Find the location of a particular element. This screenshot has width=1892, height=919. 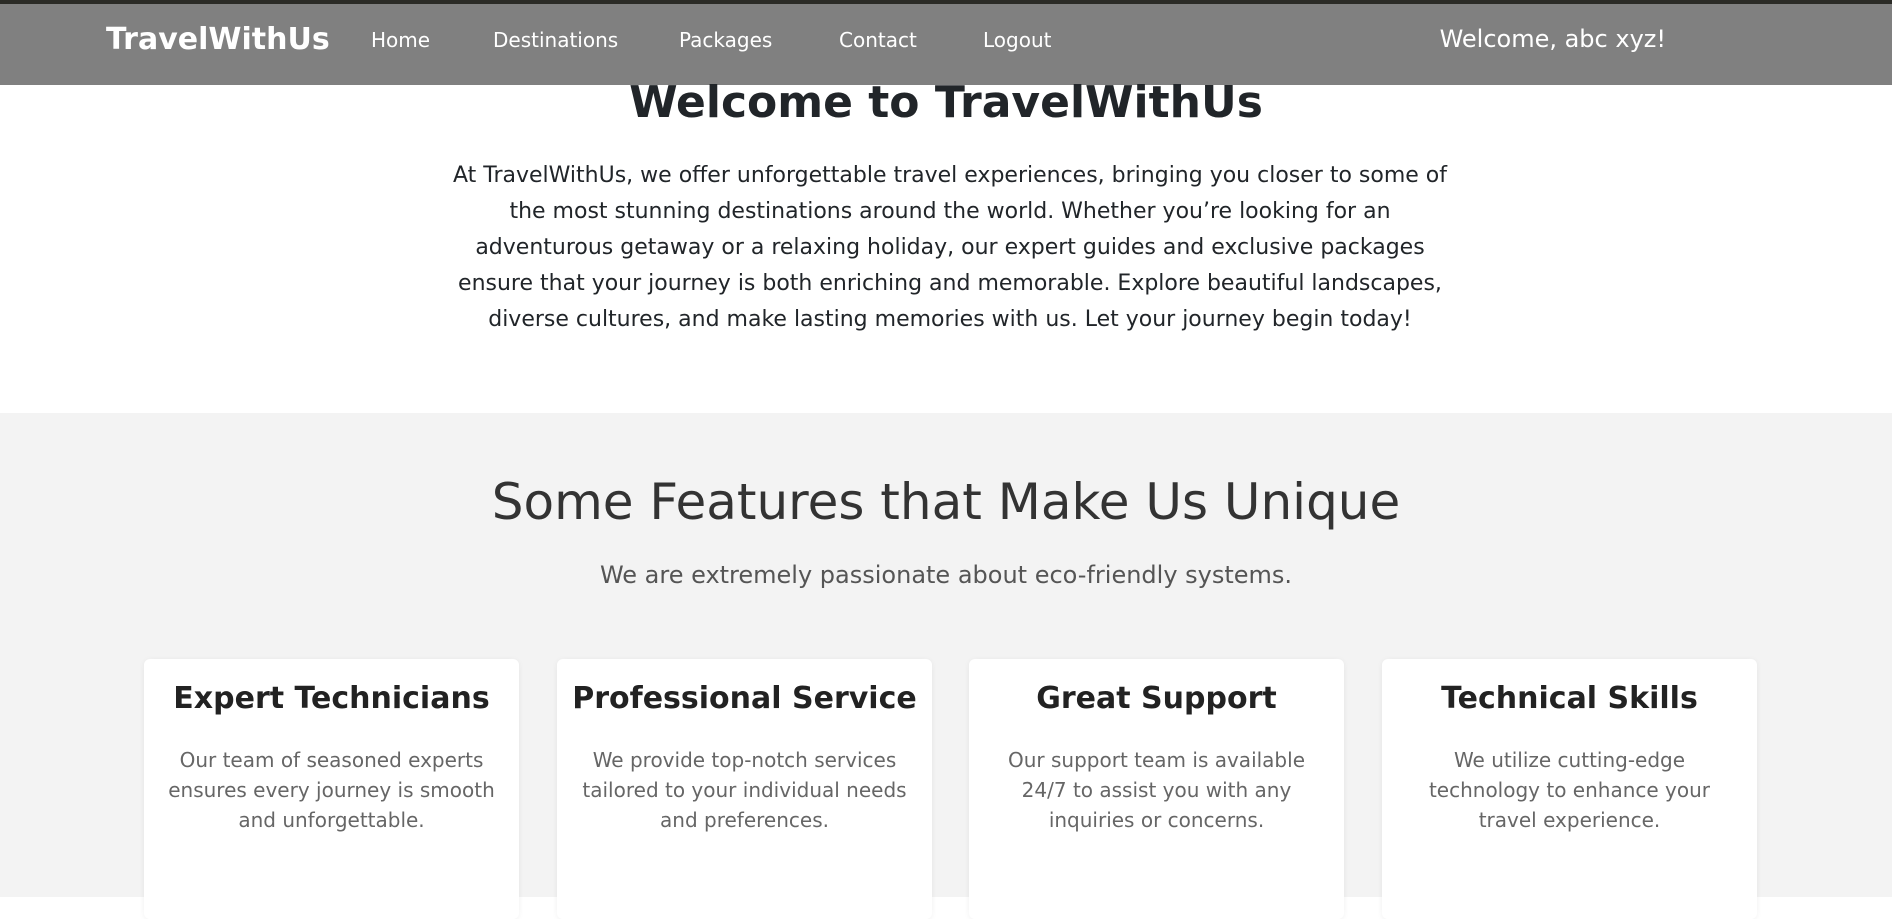

feature-card-title: Technical Skills is located at coordinates (1569, 698).